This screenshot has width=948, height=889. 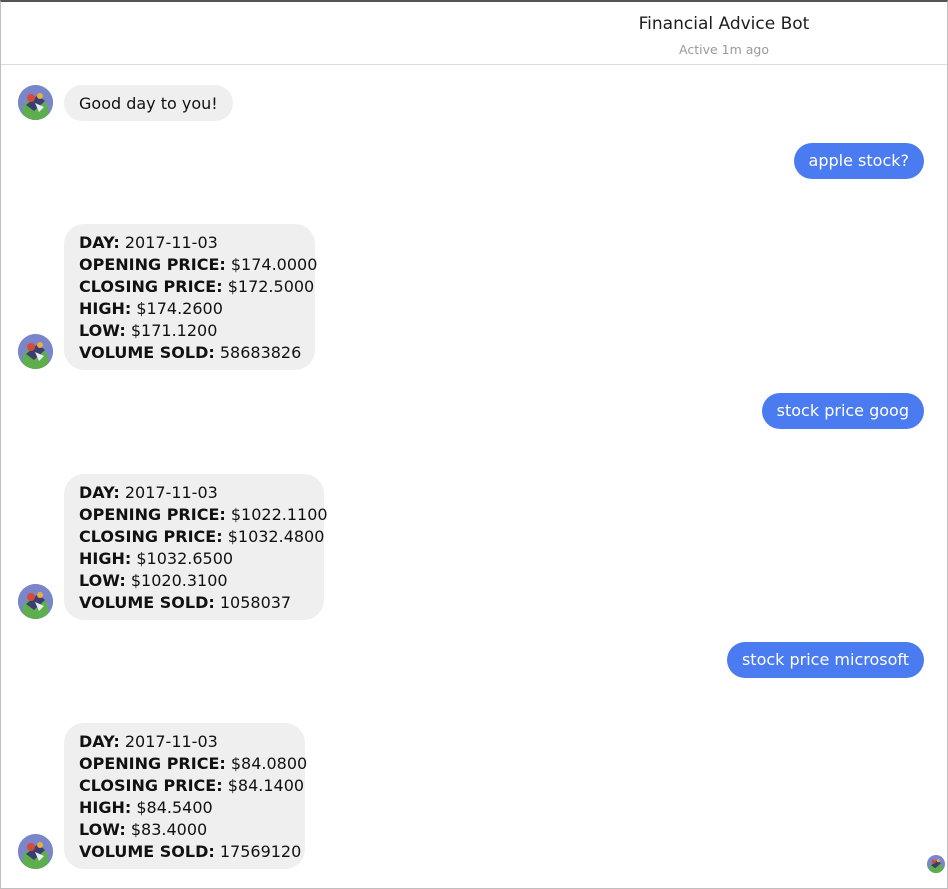 I want to click on field-opening-price: OPENING PRICE: $84.0800, so click(x=193, y=764).